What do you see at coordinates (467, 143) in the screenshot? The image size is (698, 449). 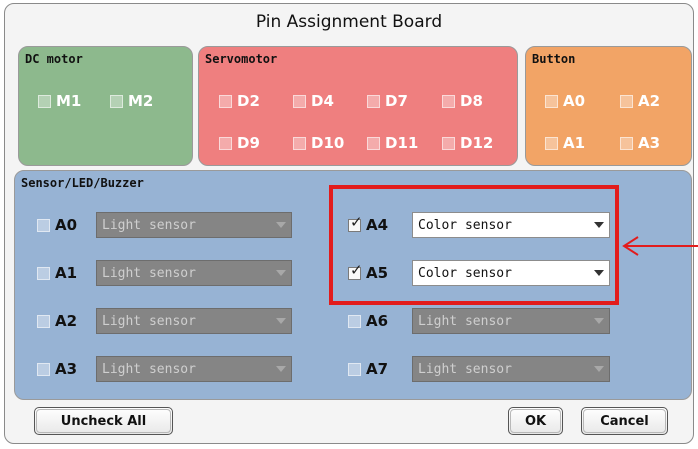 I see `pin-d12: D12` at bounding box center [467, 143].